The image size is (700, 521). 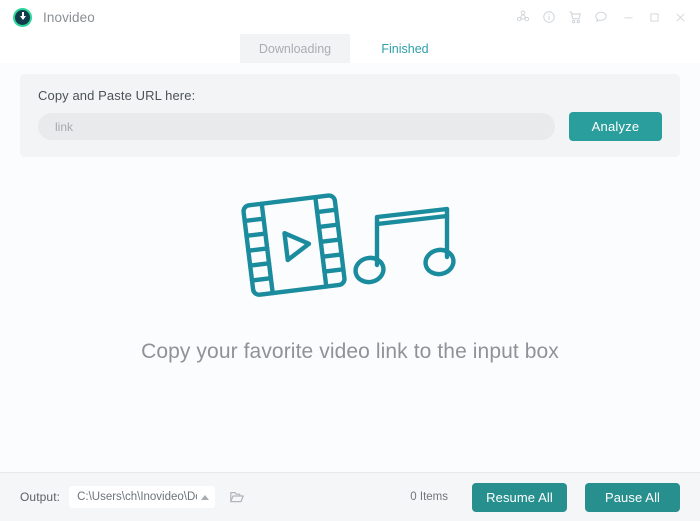 I want to click on title-bar: Inovideo, so click(x=350, y=17).